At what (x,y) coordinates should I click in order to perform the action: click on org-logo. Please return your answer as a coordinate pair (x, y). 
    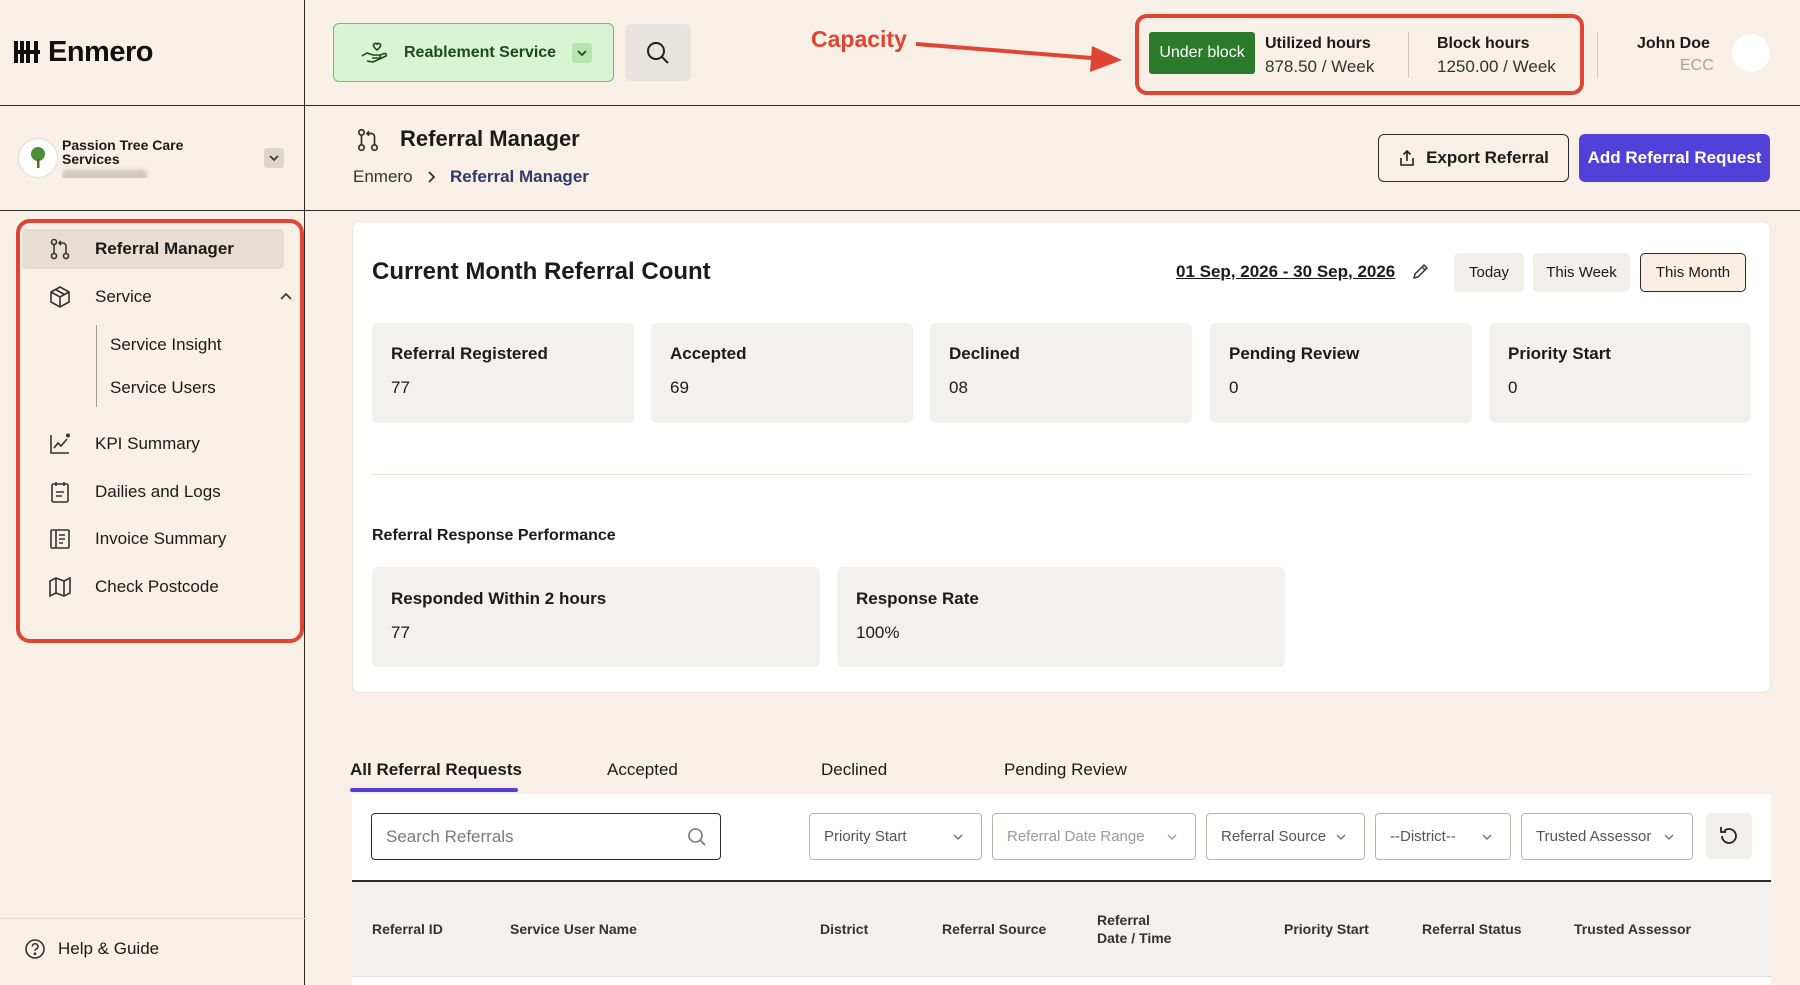
    Looking at the image, I should click on (38, 158).